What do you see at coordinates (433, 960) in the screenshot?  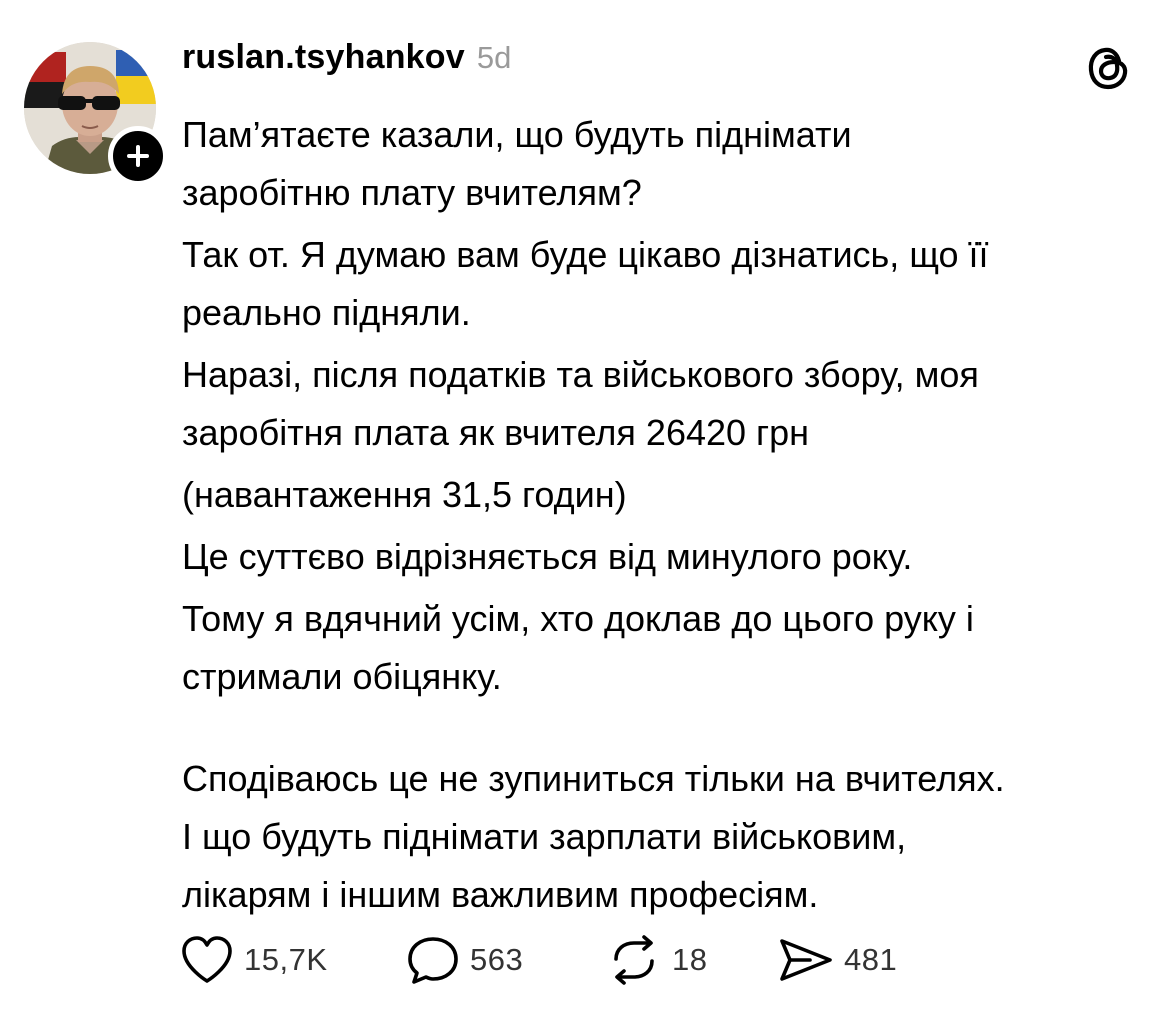 I see `comment-bubble-icon` at bounding box center [433, 960].